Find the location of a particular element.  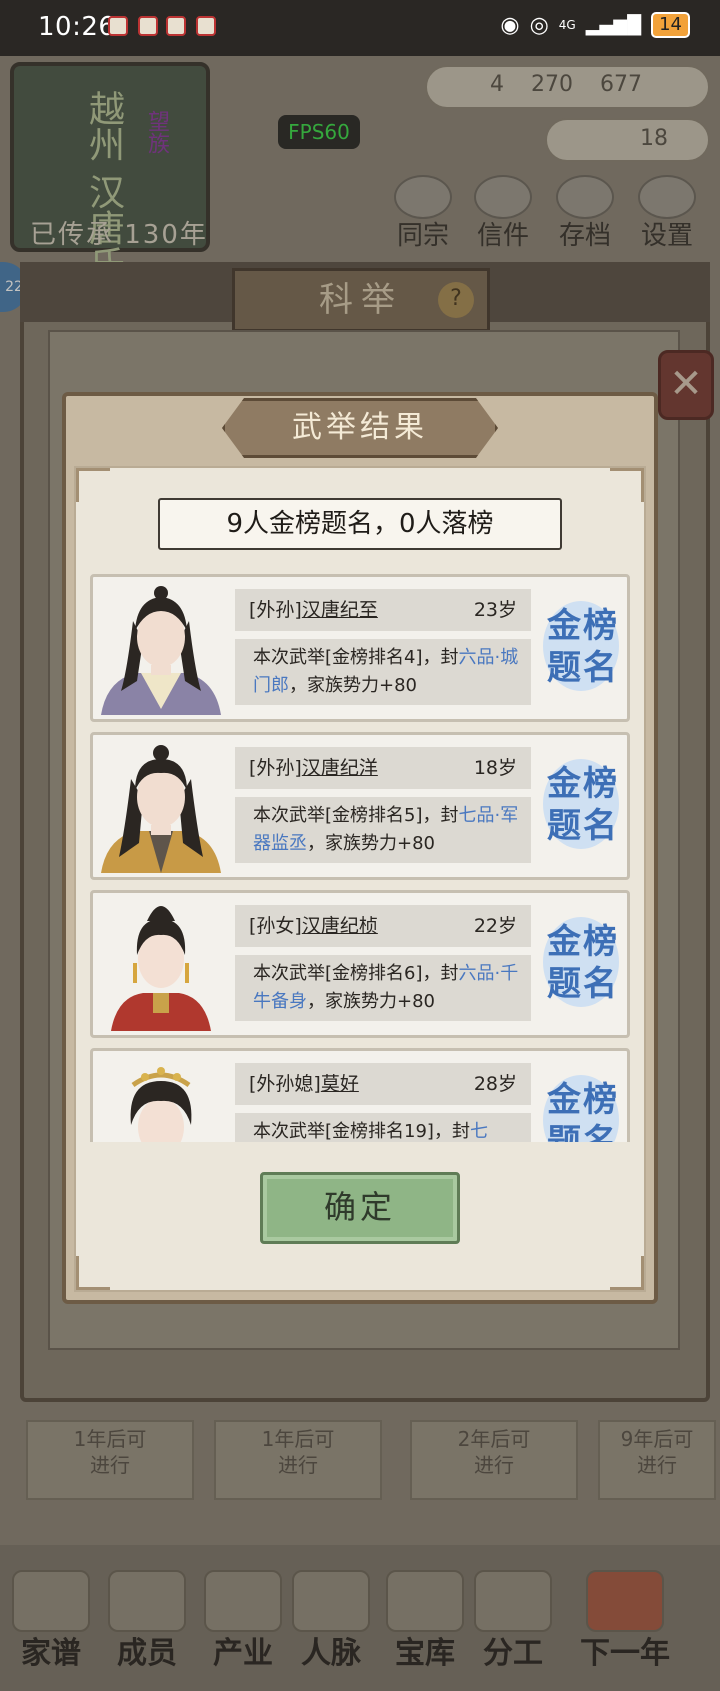

result-description: 本次武举[金榜排名4]，封六品·城门郎，家族势力+80 is located at coordinates (383, 672).